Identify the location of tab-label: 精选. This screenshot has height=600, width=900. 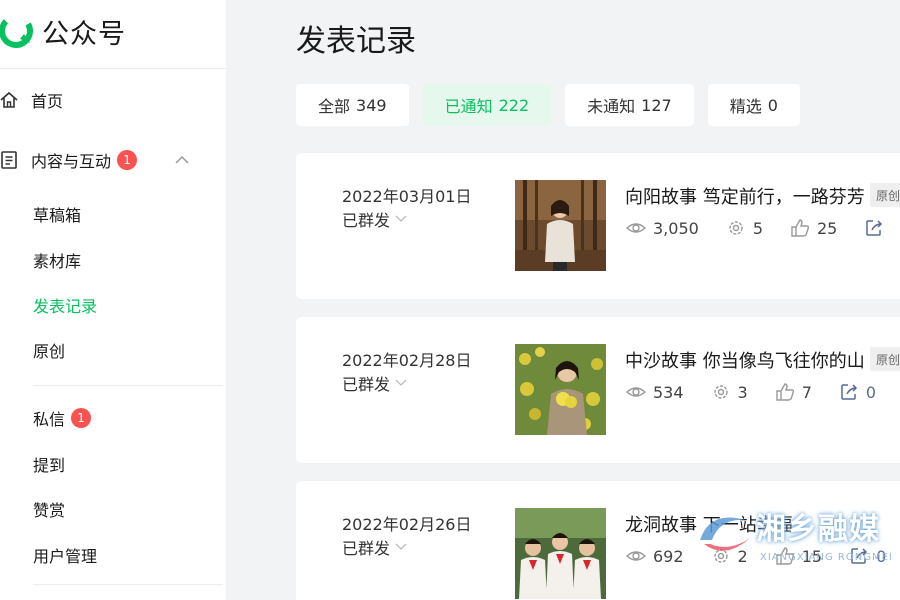
(745, 106).